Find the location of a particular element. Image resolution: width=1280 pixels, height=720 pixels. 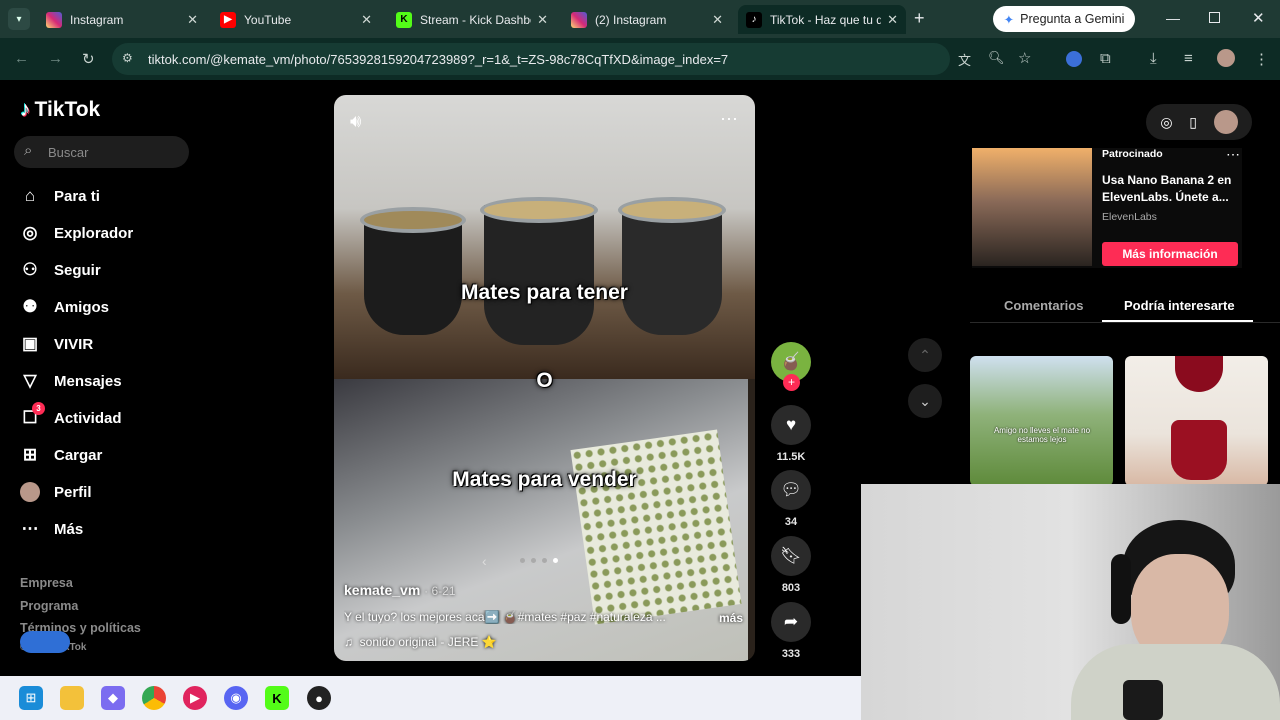

floating-toggle-icon is located at coordinates (45, 642).